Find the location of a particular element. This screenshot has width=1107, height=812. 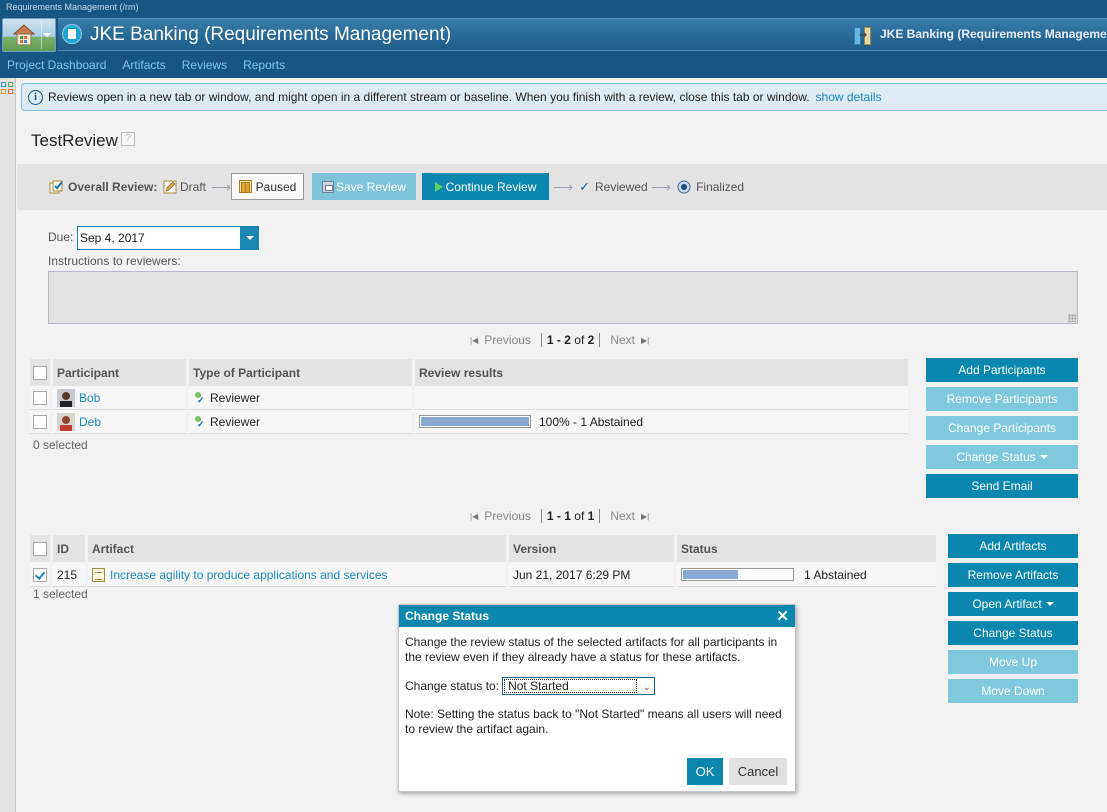

review-progress-bar is located at coordinates (475, 421).